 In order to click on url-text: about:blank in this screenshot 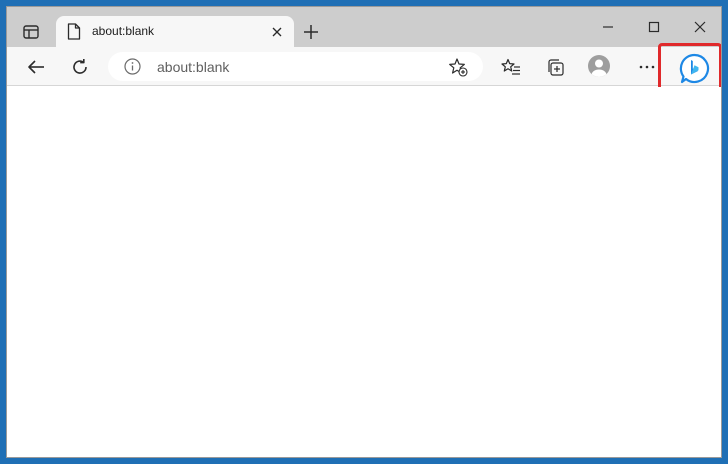, I will do `click(193, 67)`.